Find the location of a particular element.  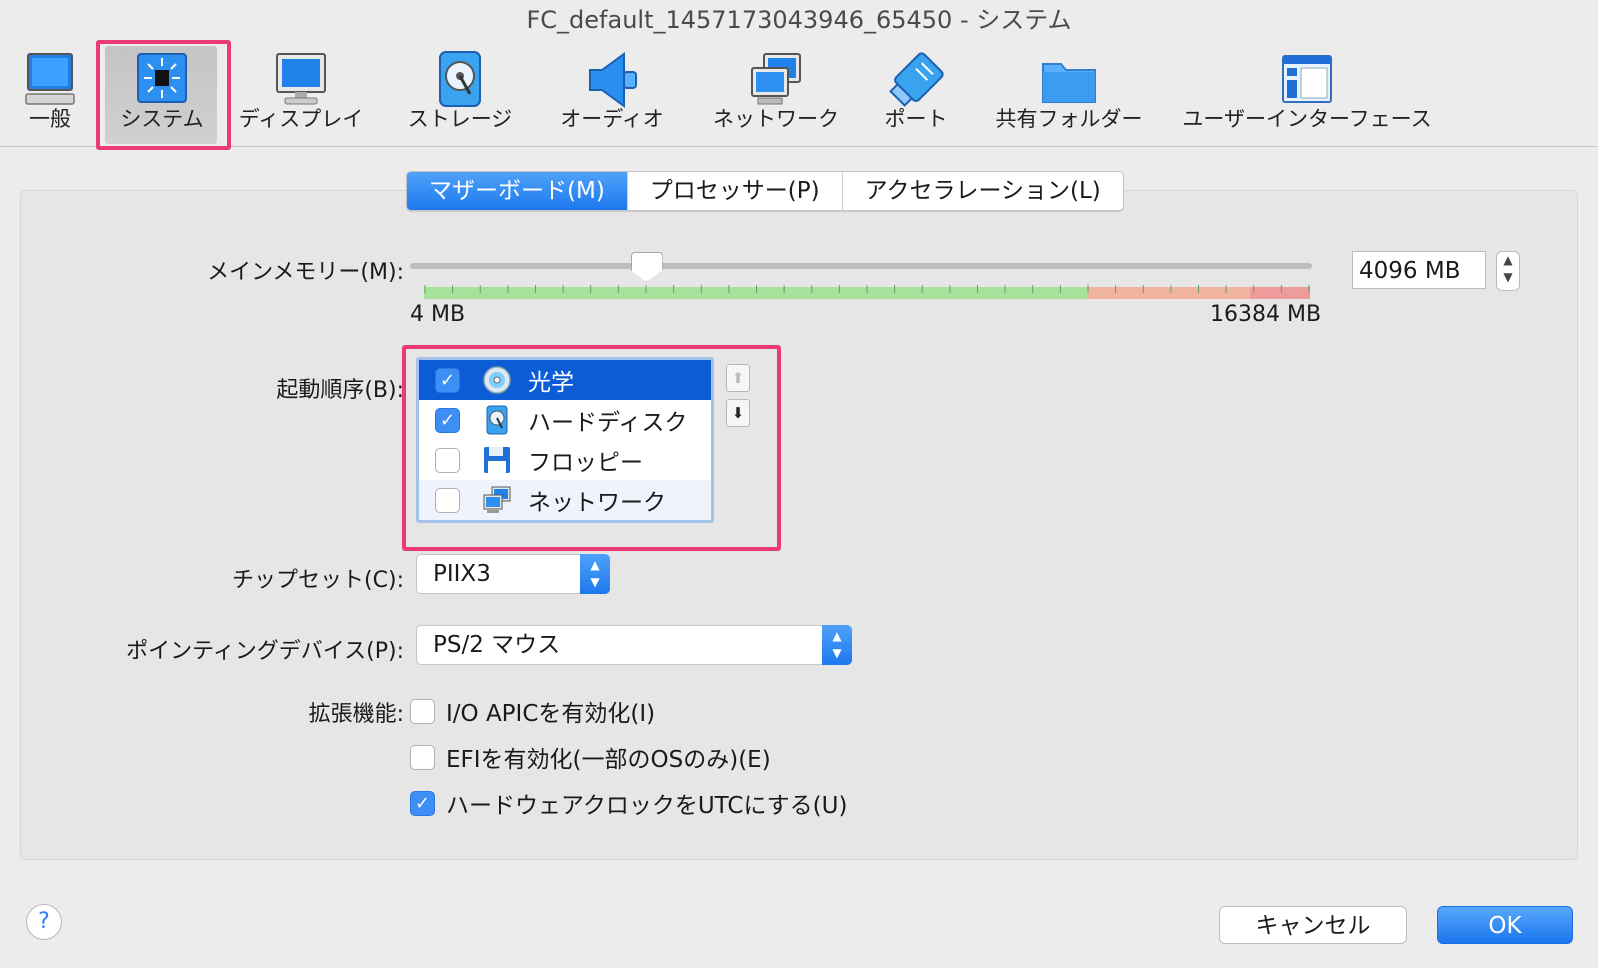

toolbar-item-port: ポート is located at coordinates (916, 90).